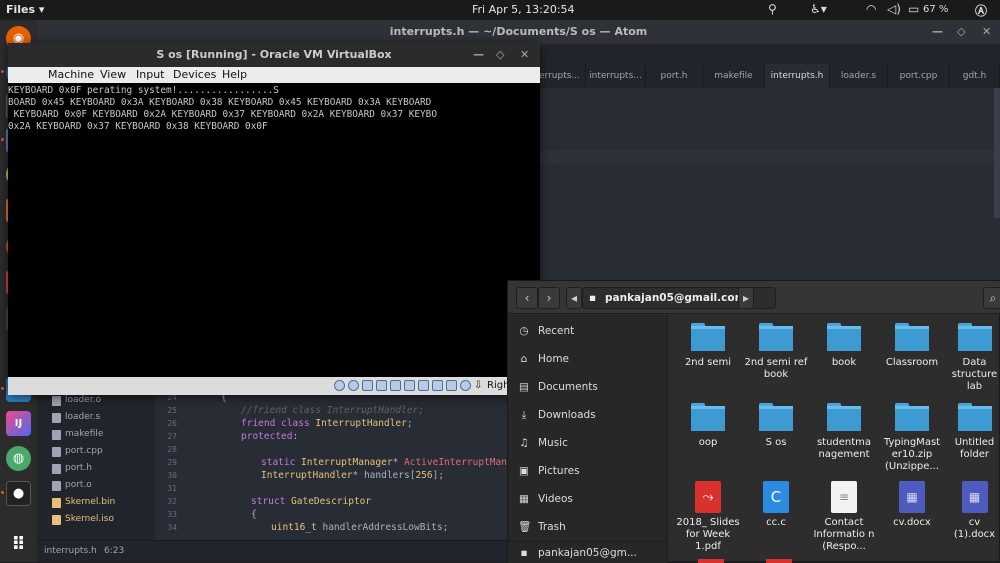 This screenshot has width=1000, height=563. Describe the element at coordinates (72, 468) in the screenshot. I see `tree-item-port-h: port.h` at that location.